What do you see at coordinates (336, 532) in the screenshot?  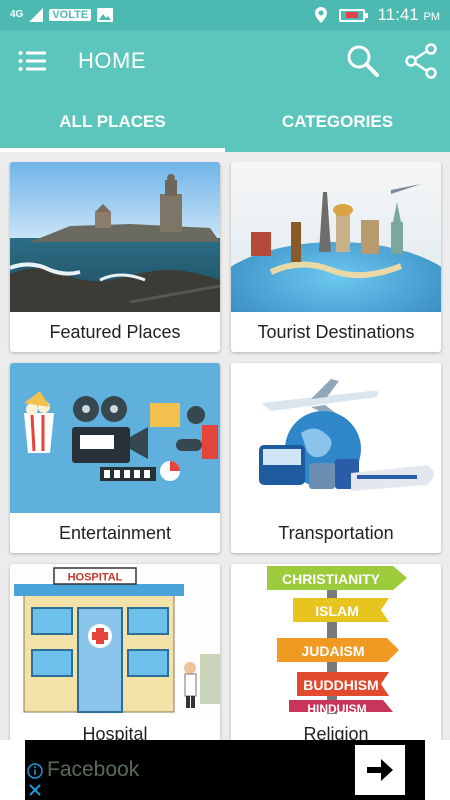 I see `card-label: Transportation` at bounding box center [336, 532].